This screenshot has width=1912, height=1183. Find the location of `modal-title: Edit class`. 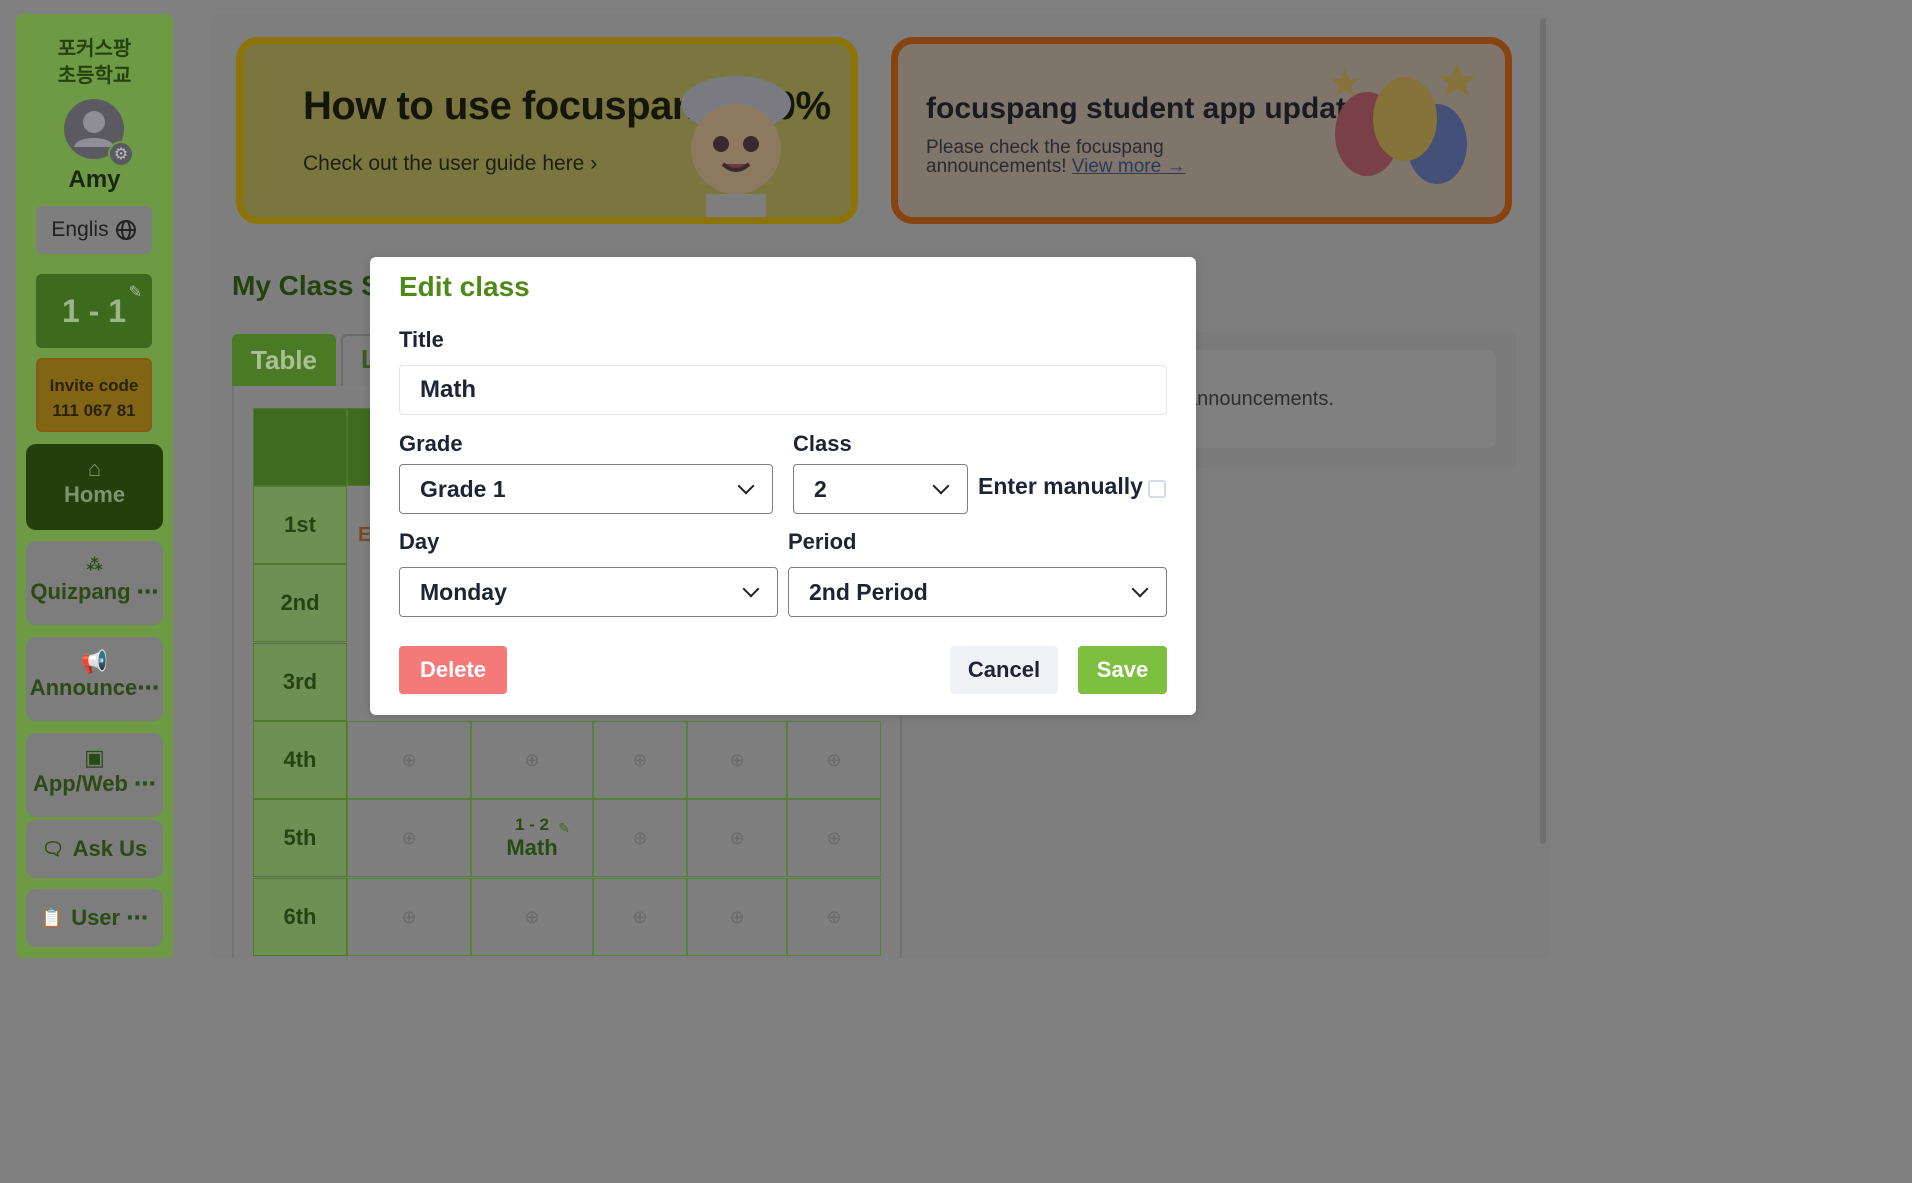

modal-title: Edit class is located at coordinates (464, 286).